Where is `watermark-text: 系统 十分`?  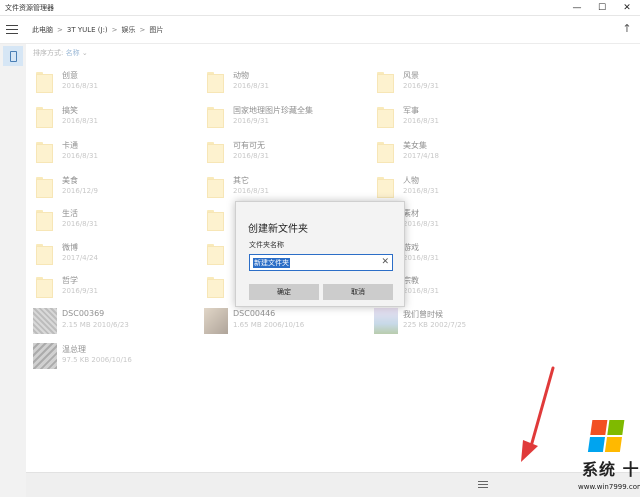
watermark-text: 系统 十分 is located at coordinates (611, 469).